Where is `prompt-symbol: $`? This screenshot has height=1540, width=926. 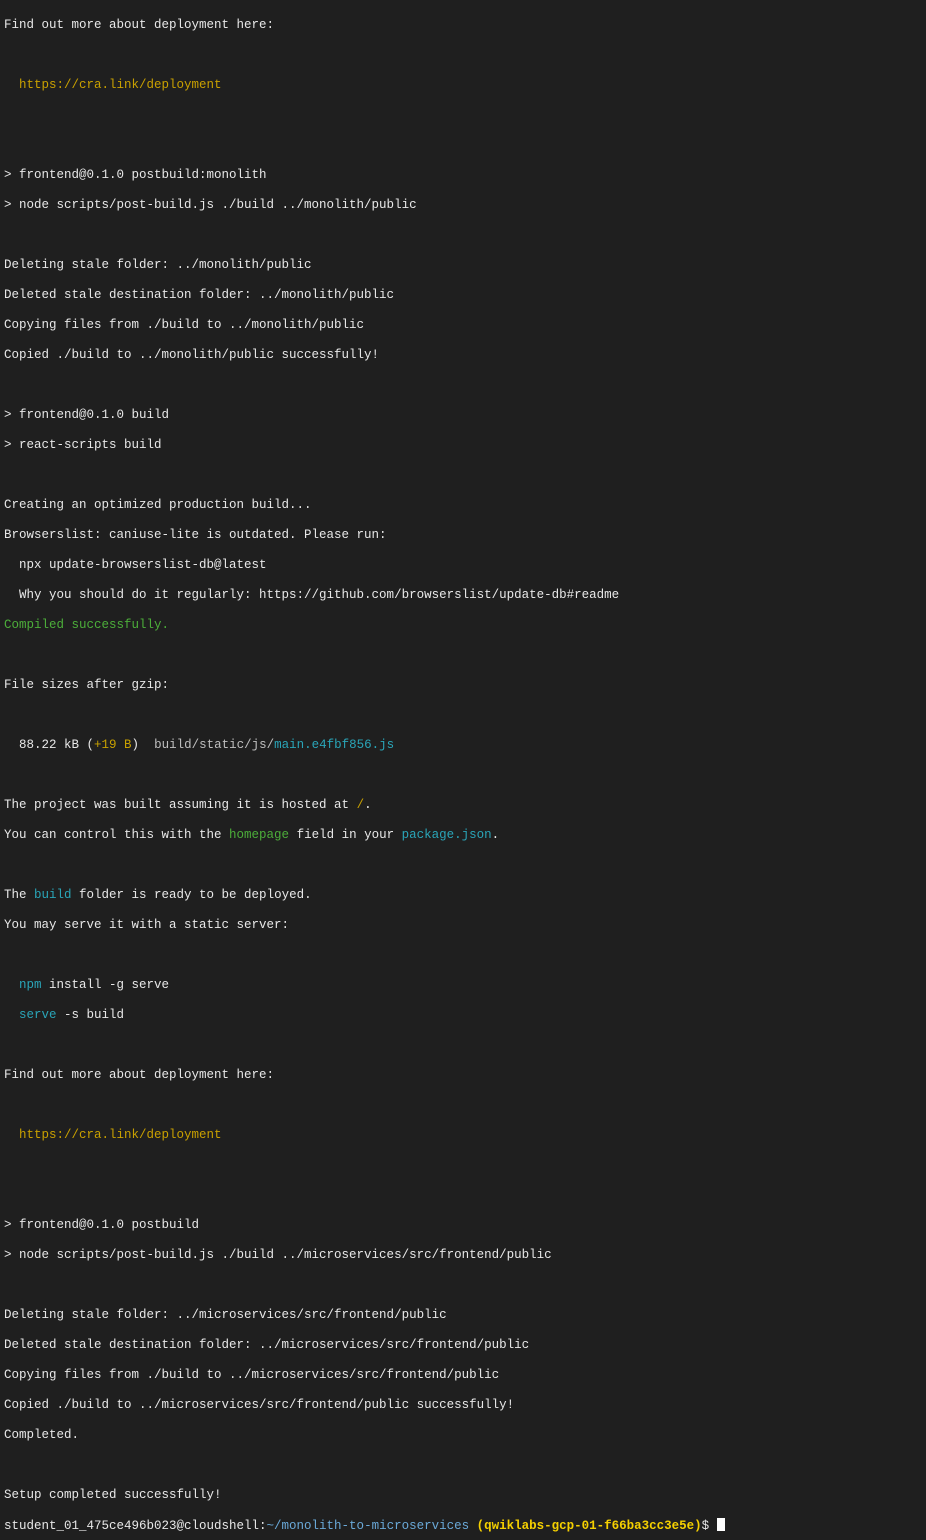 prompt-symbol: $ is located at coordinates (709, 1526).